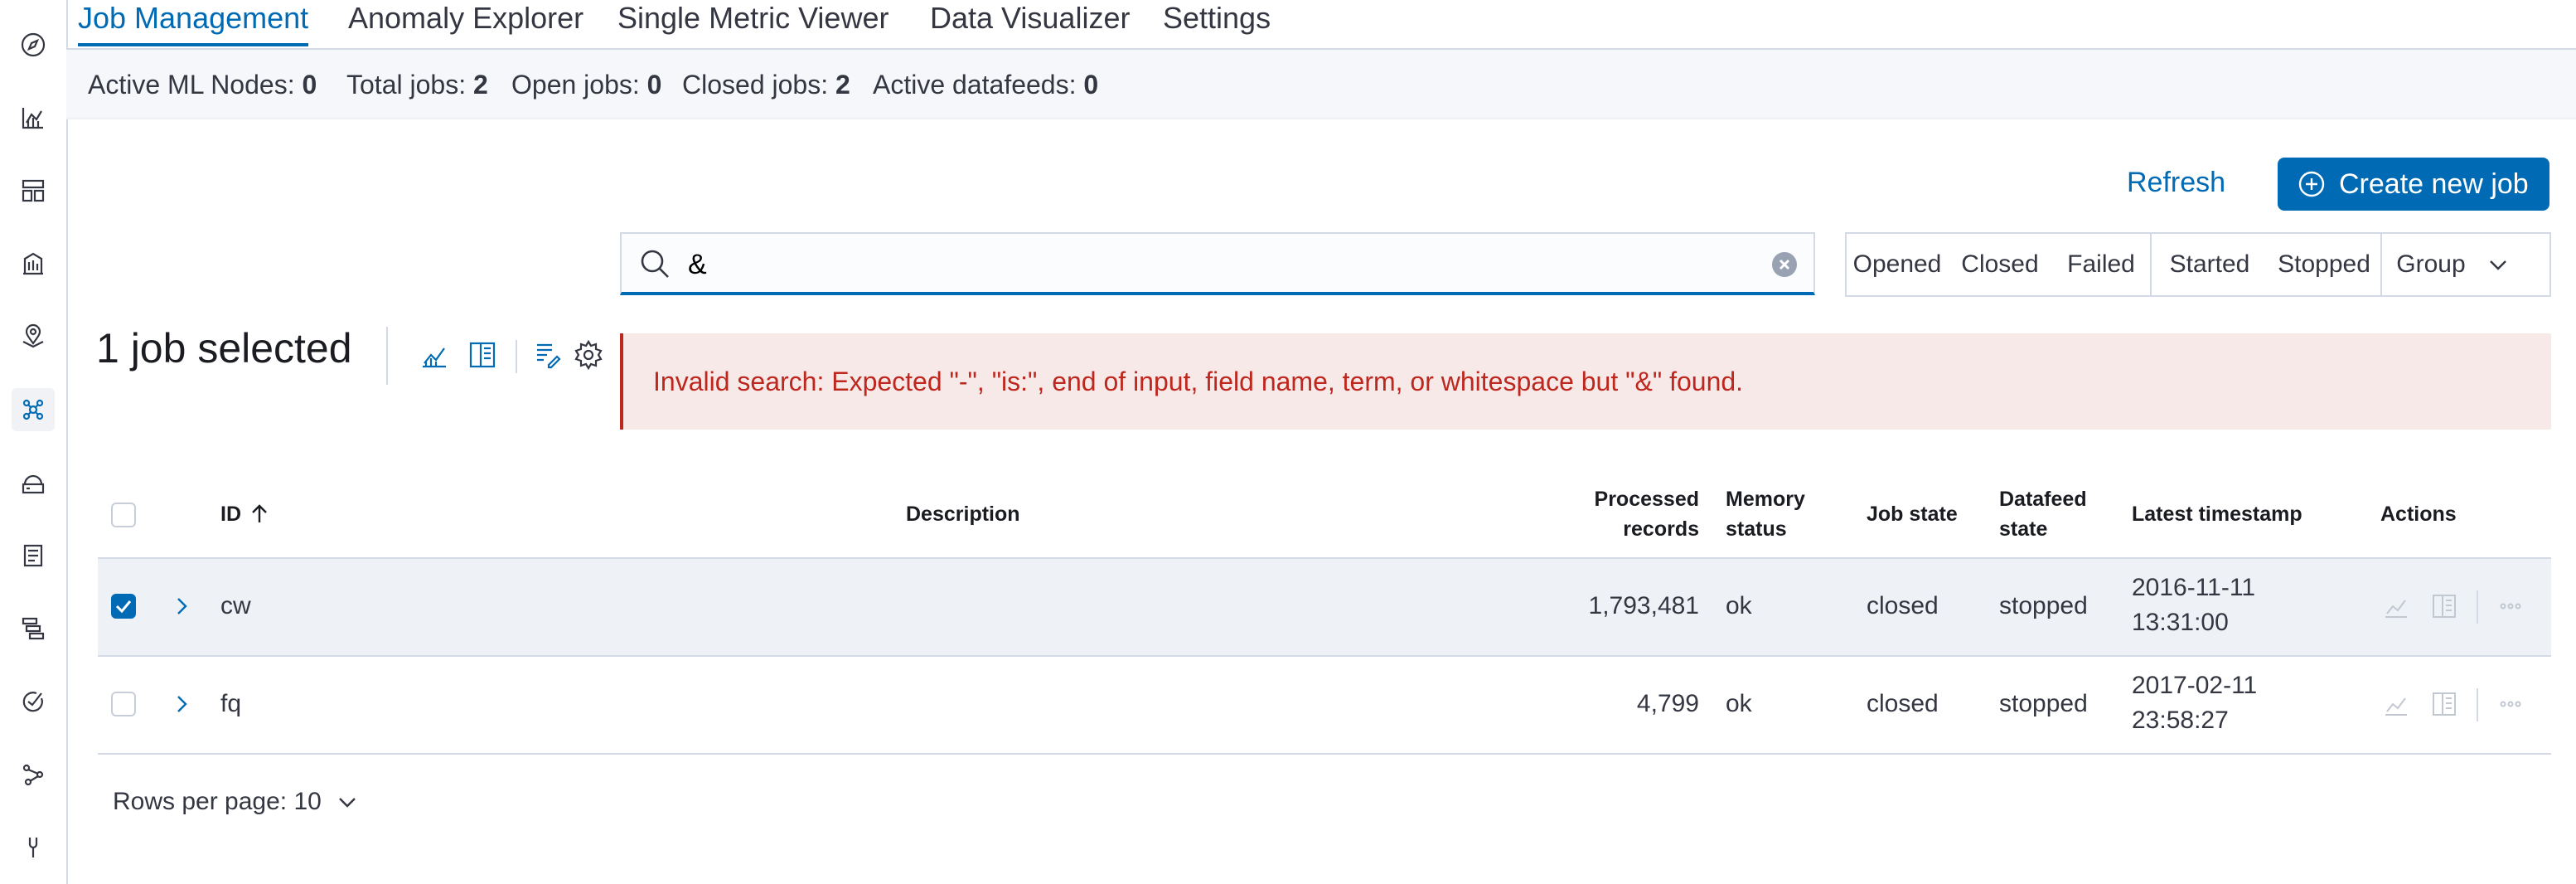  Describe the element at coordinates (1784, 264) in the screenshot. I see `clear-search-icon` at that location.